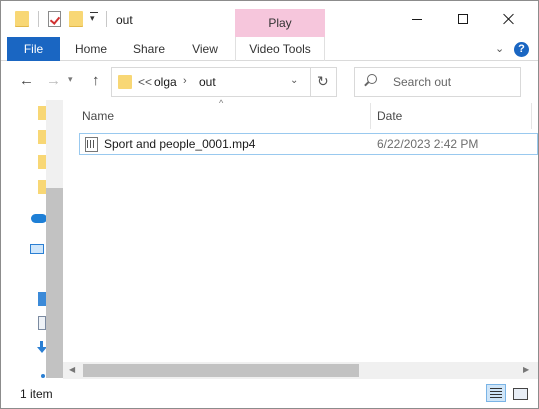 Image resolution: width=539 pixels, height=409 pixels. I want to click on onedrive-icon, so click(39, 218).